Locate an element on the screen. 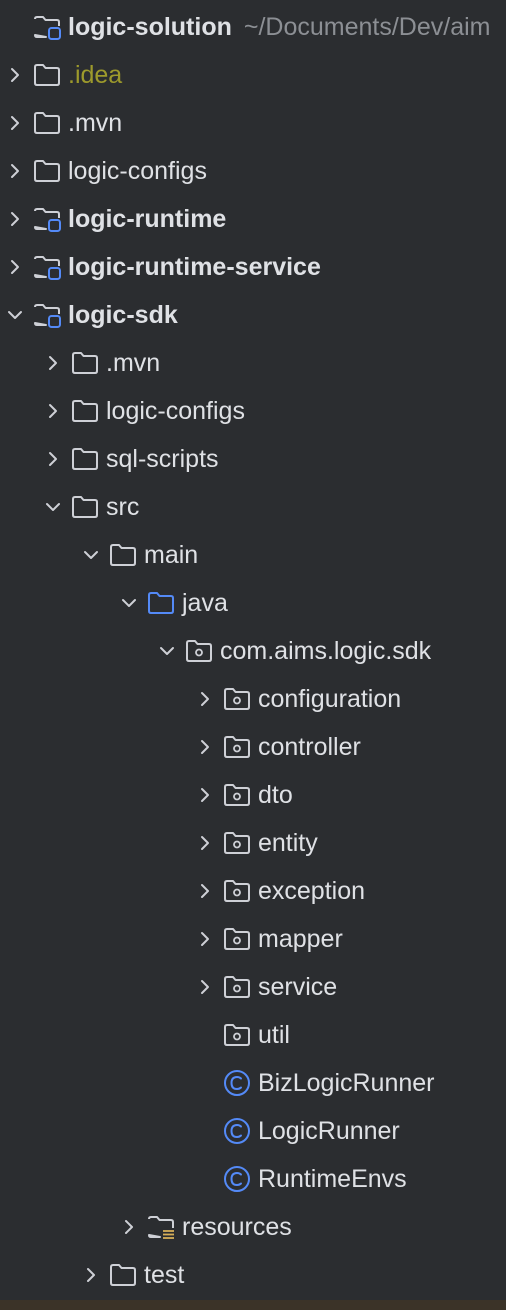  tree-row-sql-scripts: sql-scripts is located at coordinates (253, 459).